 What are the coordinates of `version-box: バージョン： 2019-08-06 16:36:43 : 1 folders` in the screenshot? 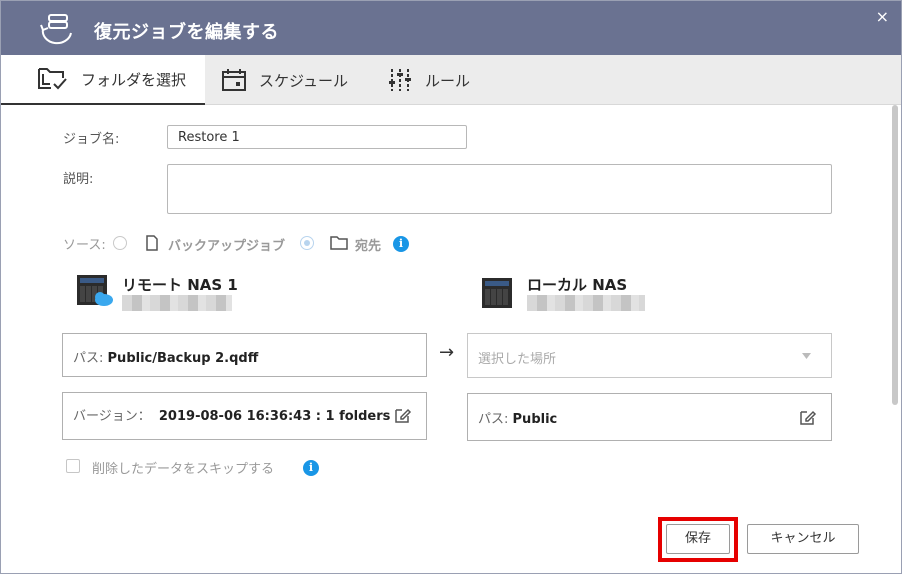 It's located at (244, 416).